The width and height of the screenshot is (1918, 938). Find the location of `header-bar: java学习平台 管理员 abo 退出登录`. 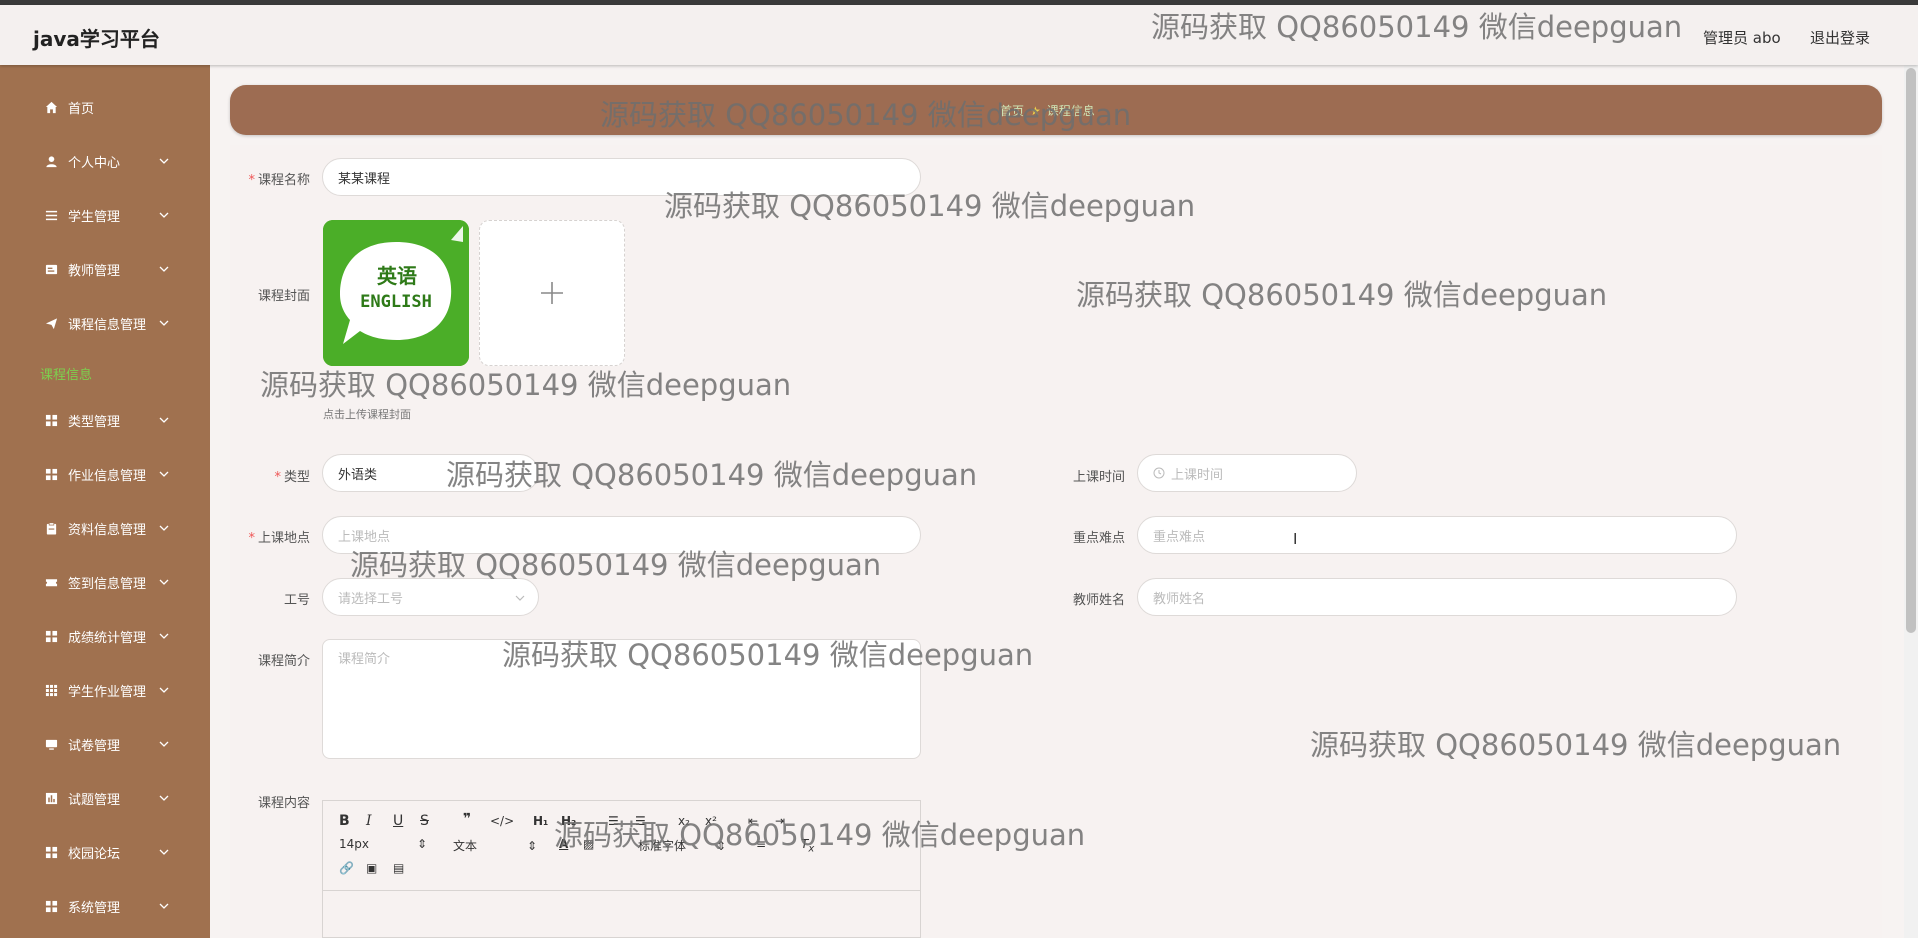

header-bar: java学习平台 管理员 abo 退出登录 is located at coordinates (959, 35).